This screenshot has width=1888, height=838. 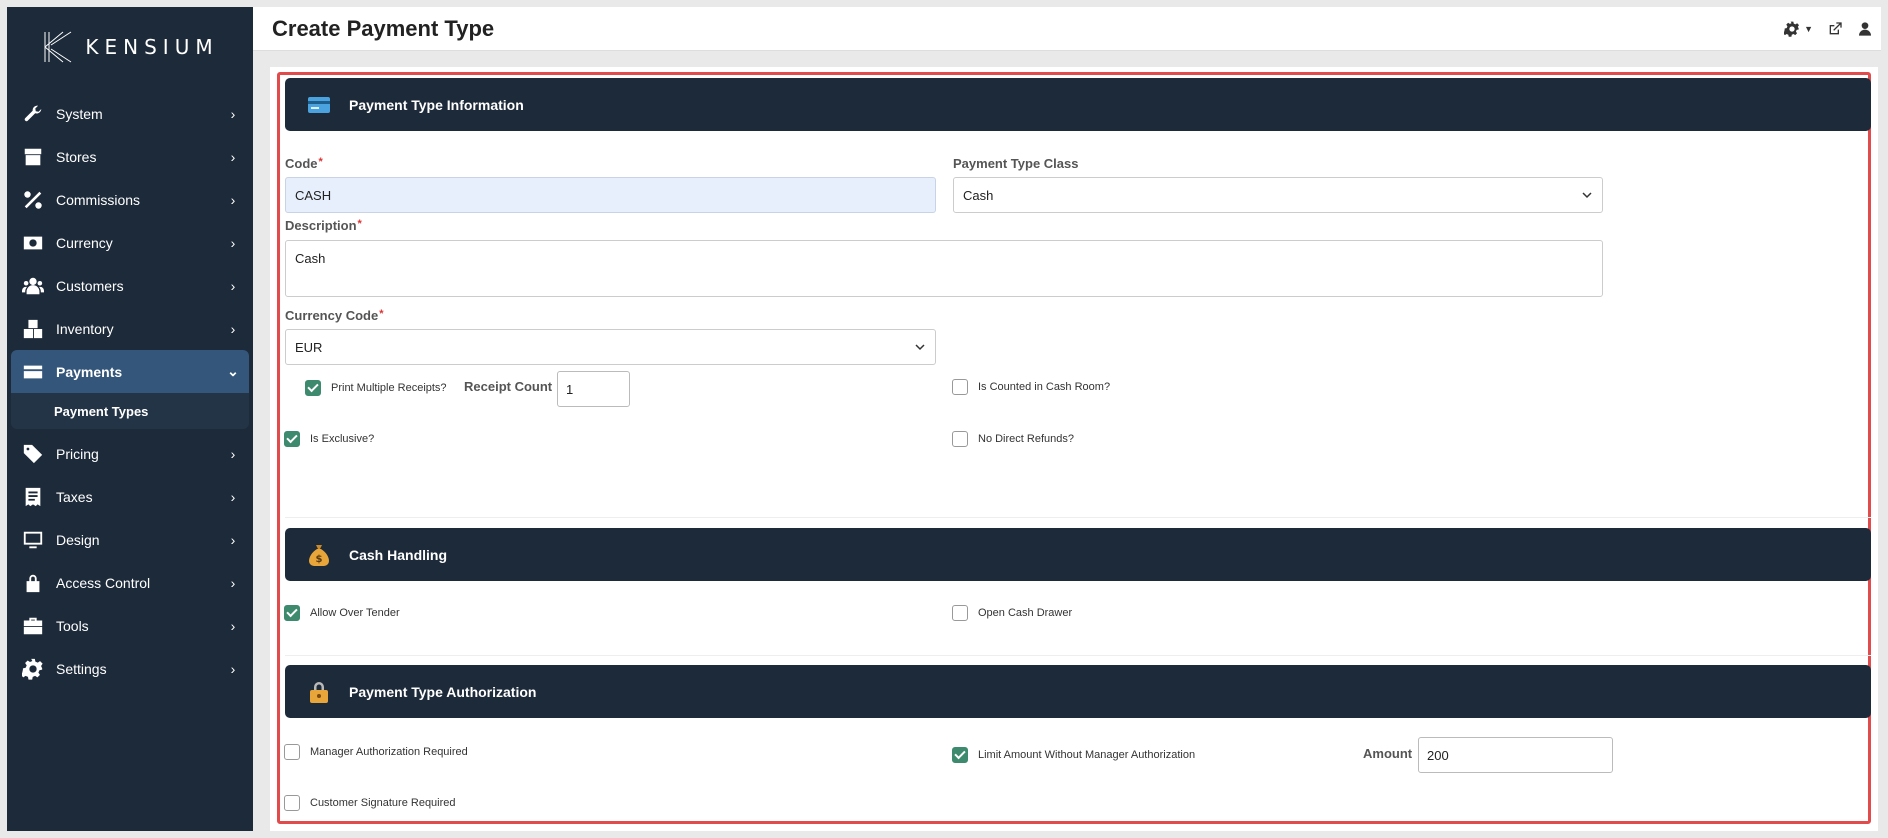 I want to click on sidebar-item-label: Commissions, so click(x=98, y=199).